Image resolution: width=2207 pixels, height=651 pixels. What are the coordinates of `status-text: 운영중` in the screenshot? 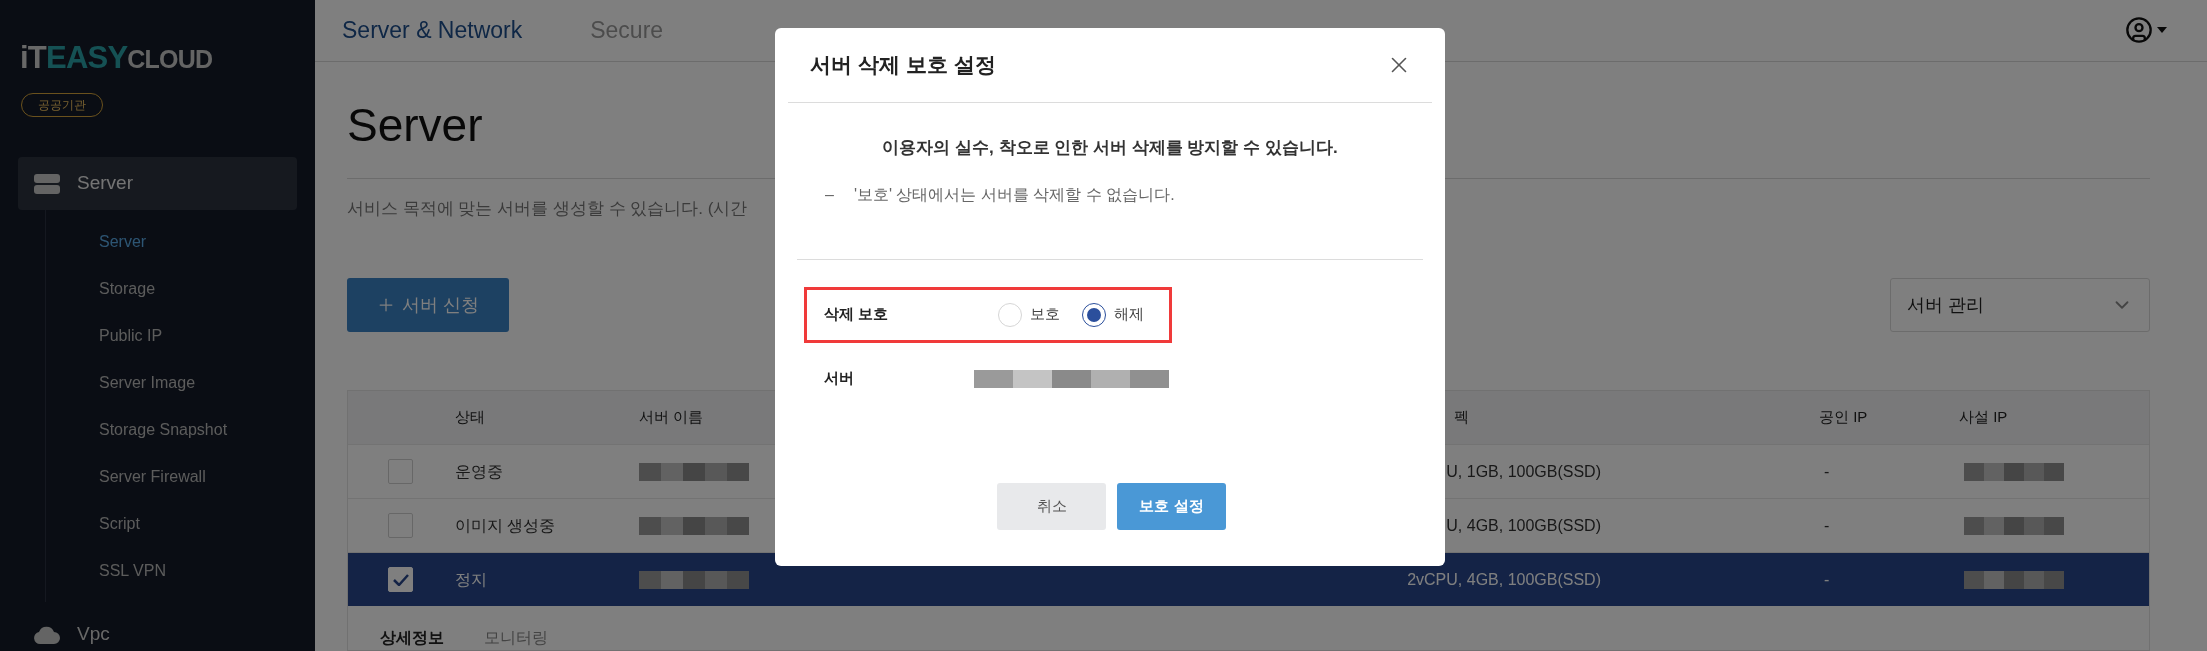 It's located at (479, 471).